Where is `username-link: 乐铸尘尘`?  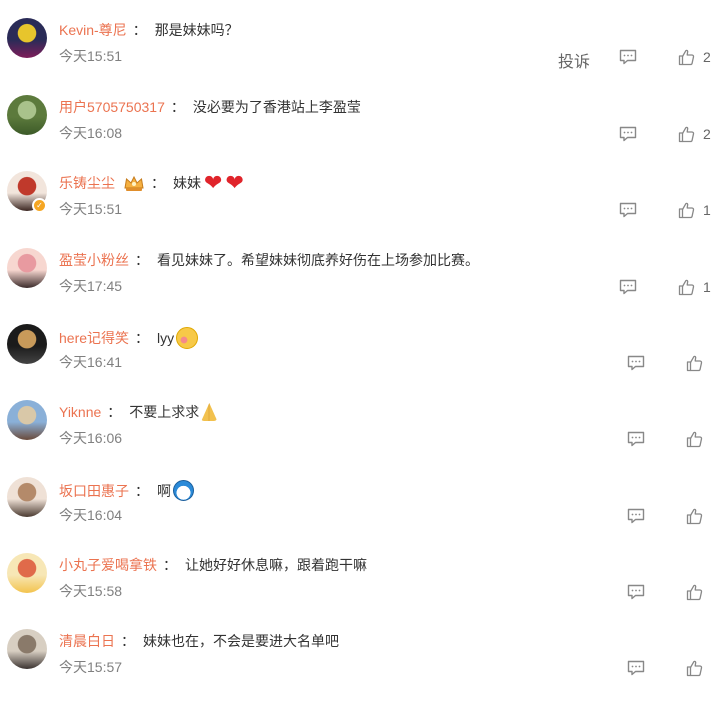
username-link: 乐铸尘尘 is located at coordinates (87, 183).